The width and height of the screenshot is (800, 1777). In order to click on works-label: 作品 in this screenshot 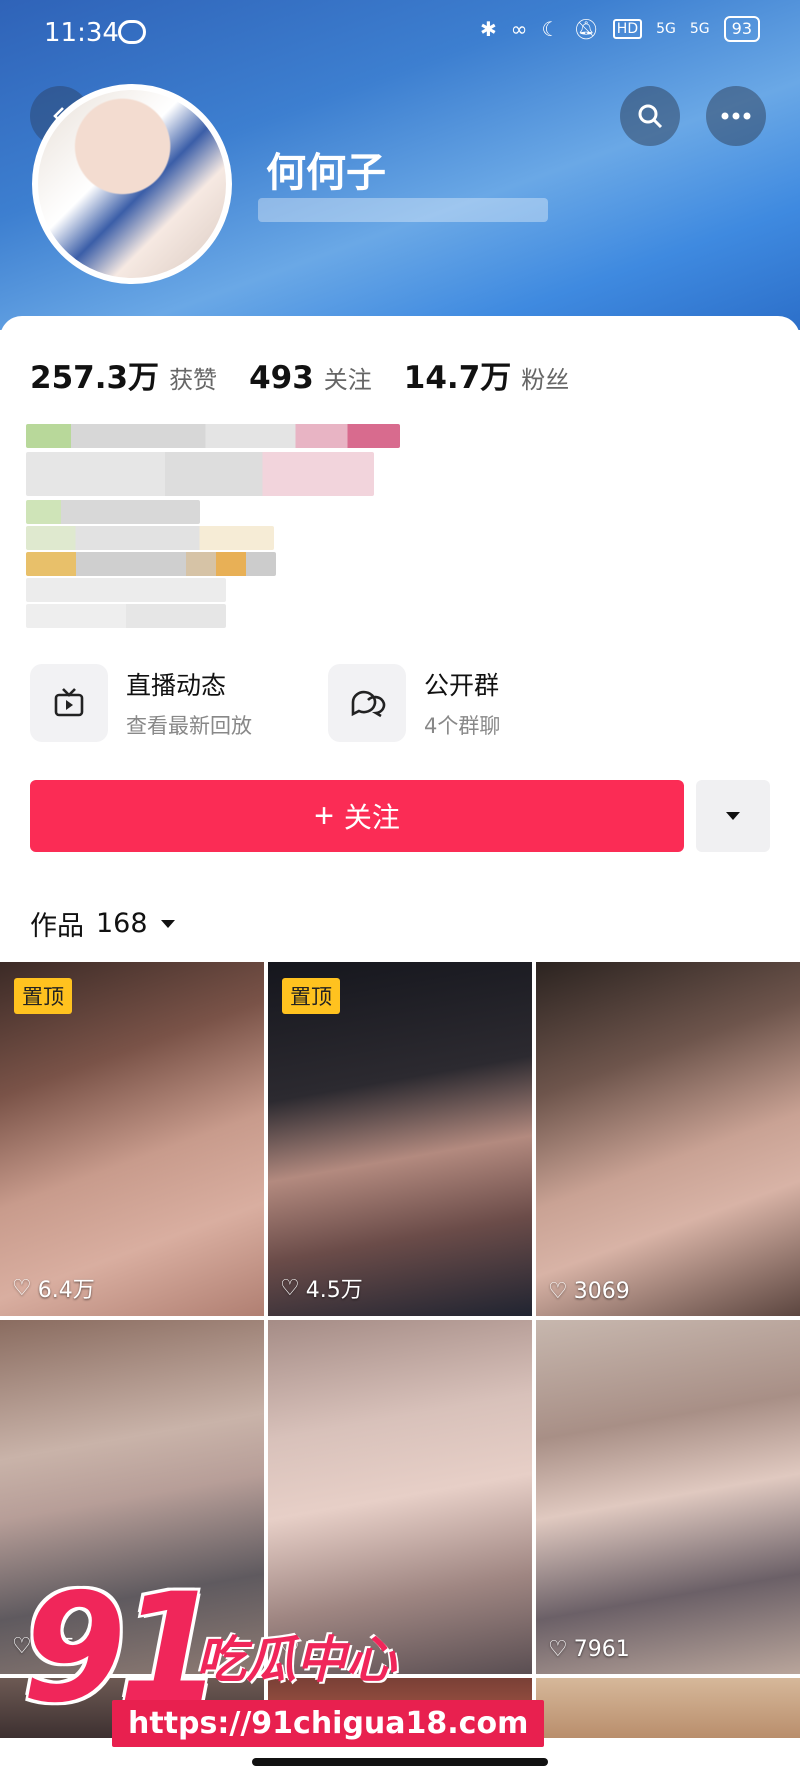, I will do `click(57, 926)`.